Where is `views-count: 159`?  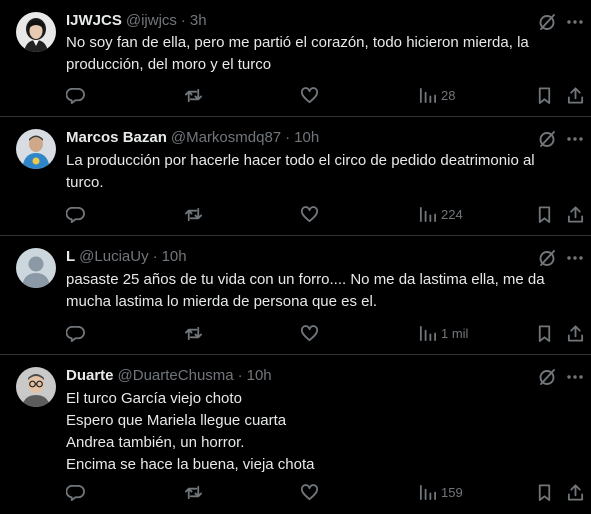 views-count: 159 is located at coordinates (452, 492).